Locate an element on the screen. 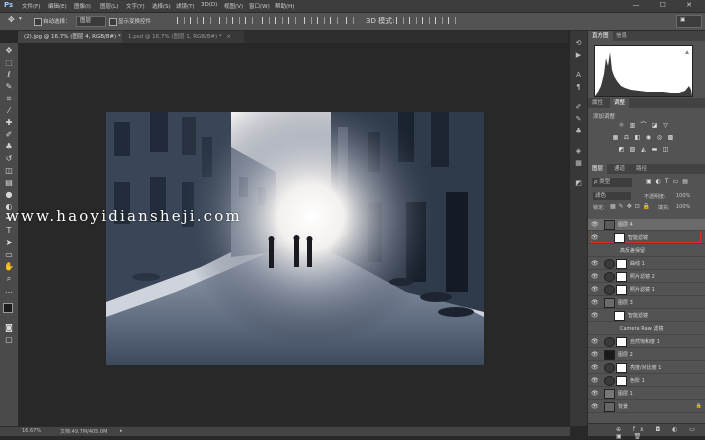  menu-help: 帮助(H) is located at coordinates (284, 6).